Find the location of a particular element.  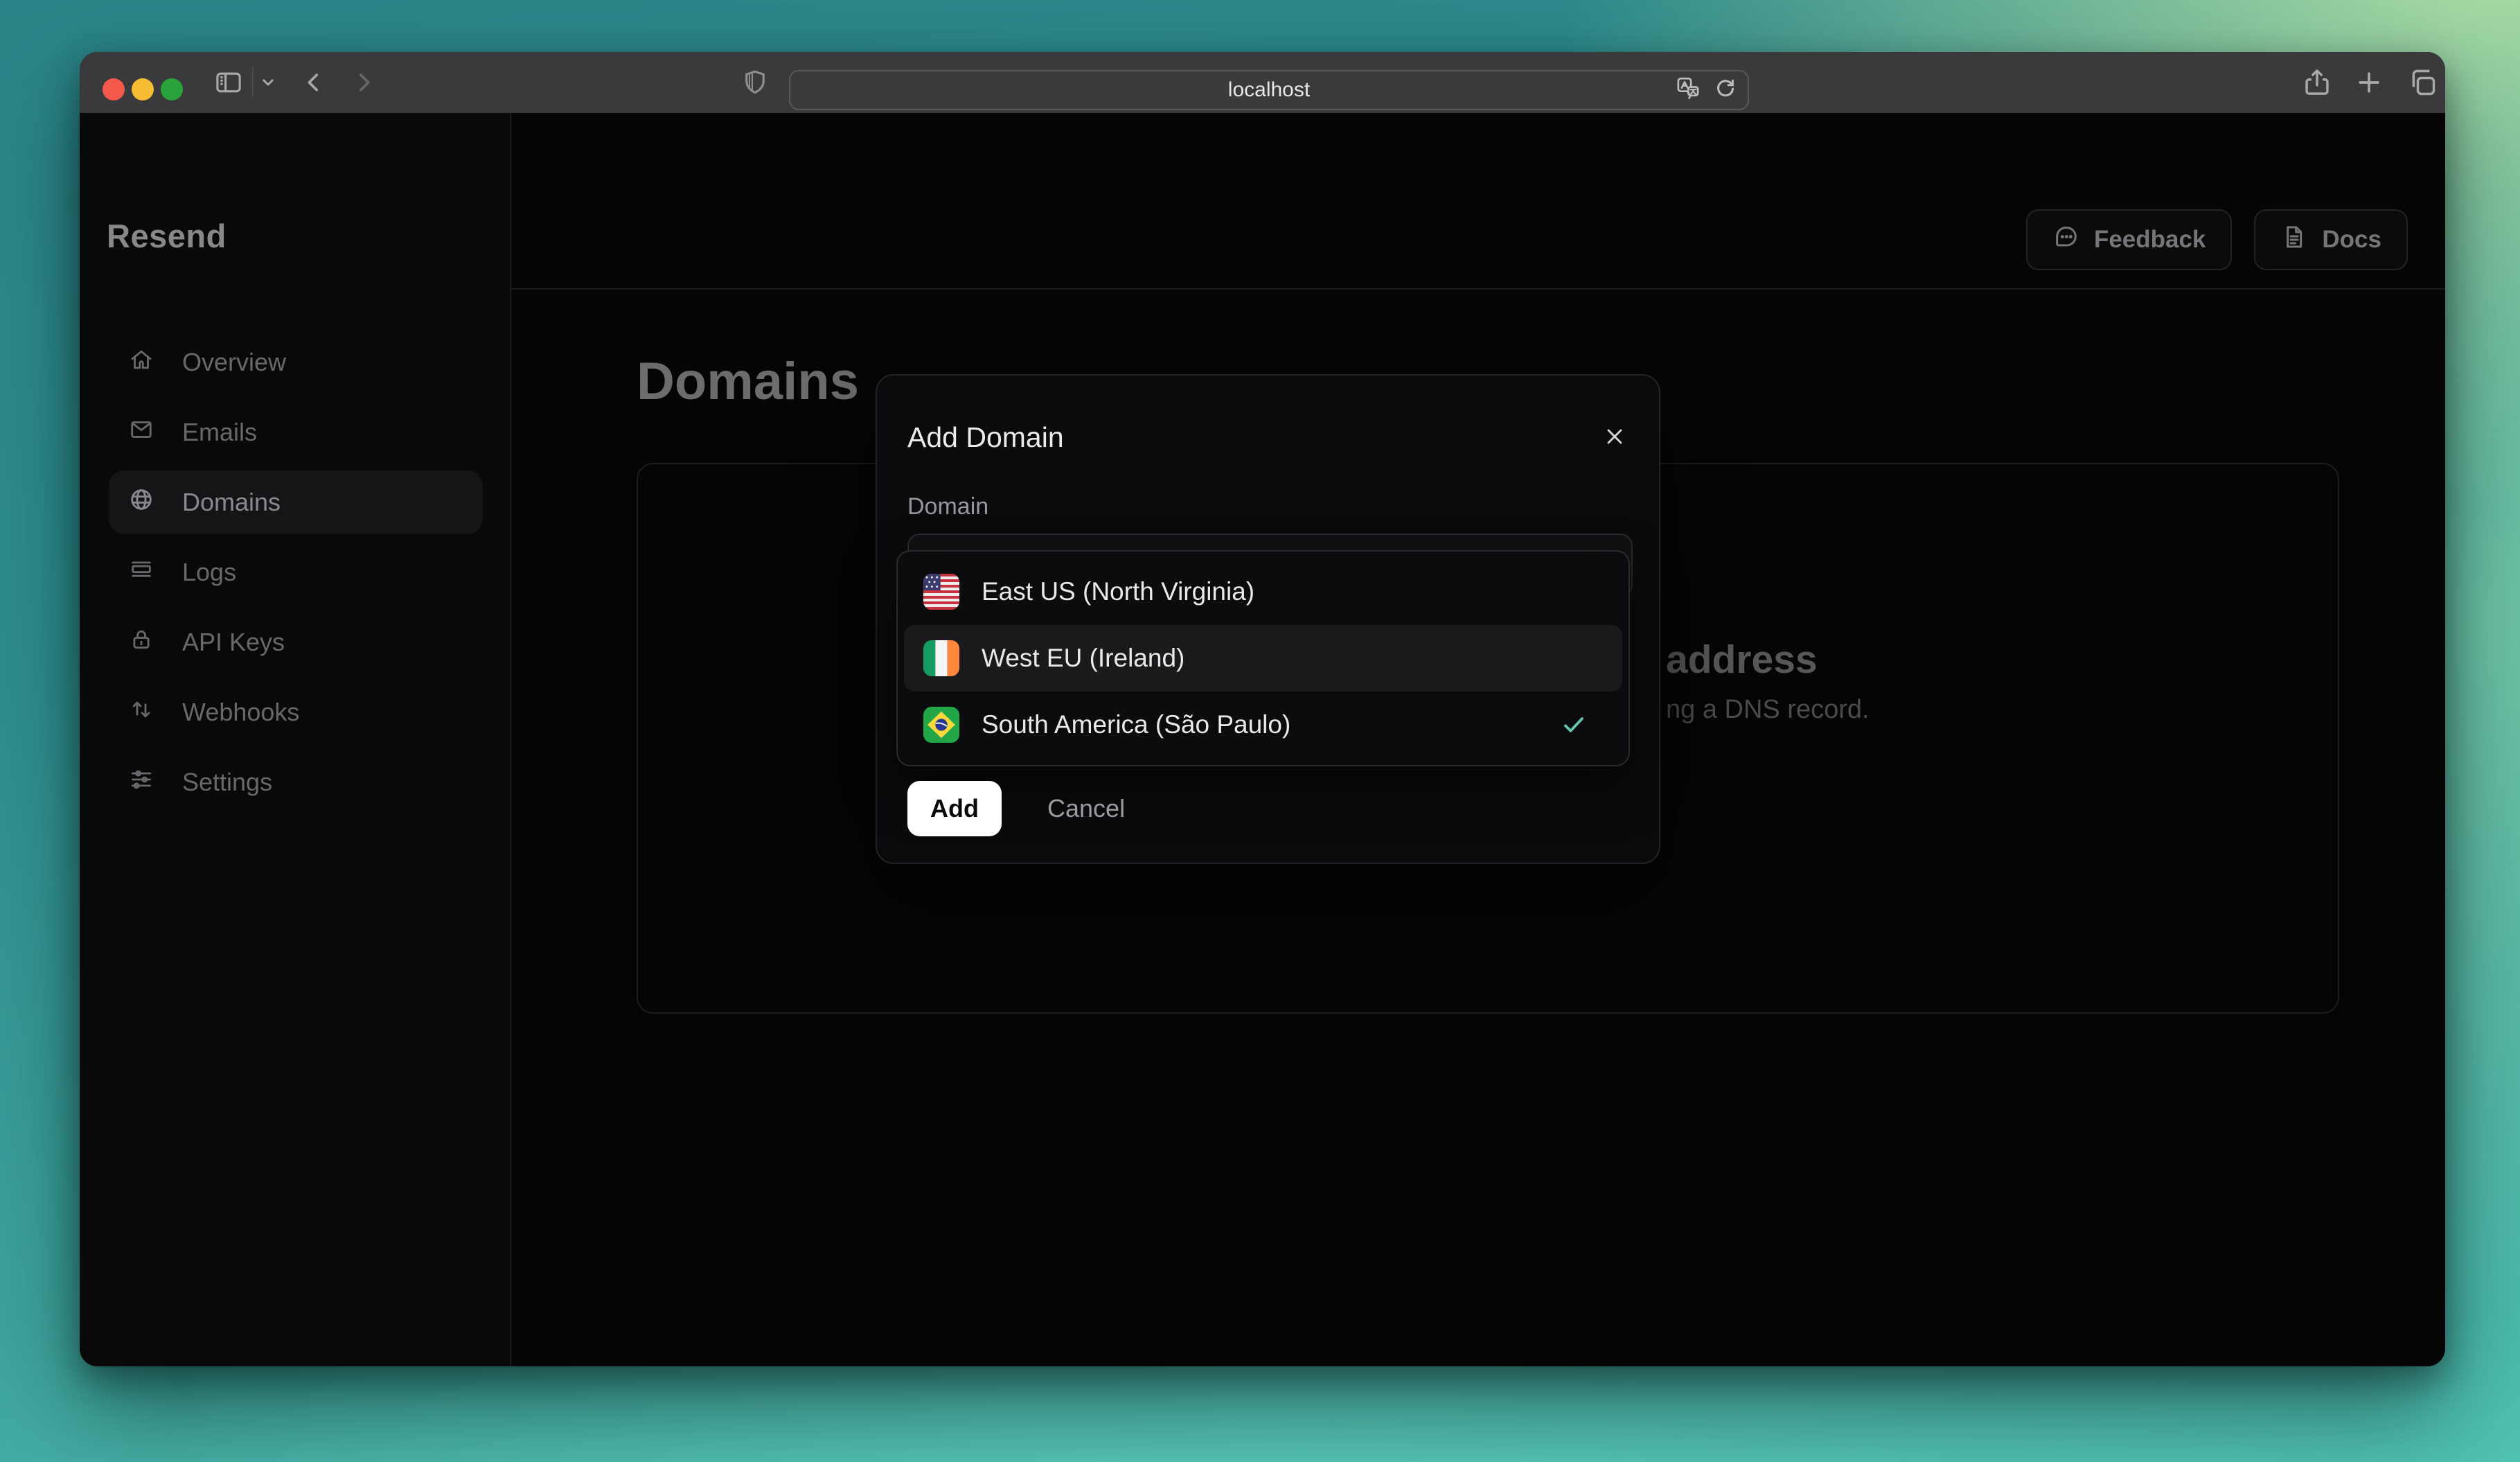

shield-icon is located at coordinates (755, 82).